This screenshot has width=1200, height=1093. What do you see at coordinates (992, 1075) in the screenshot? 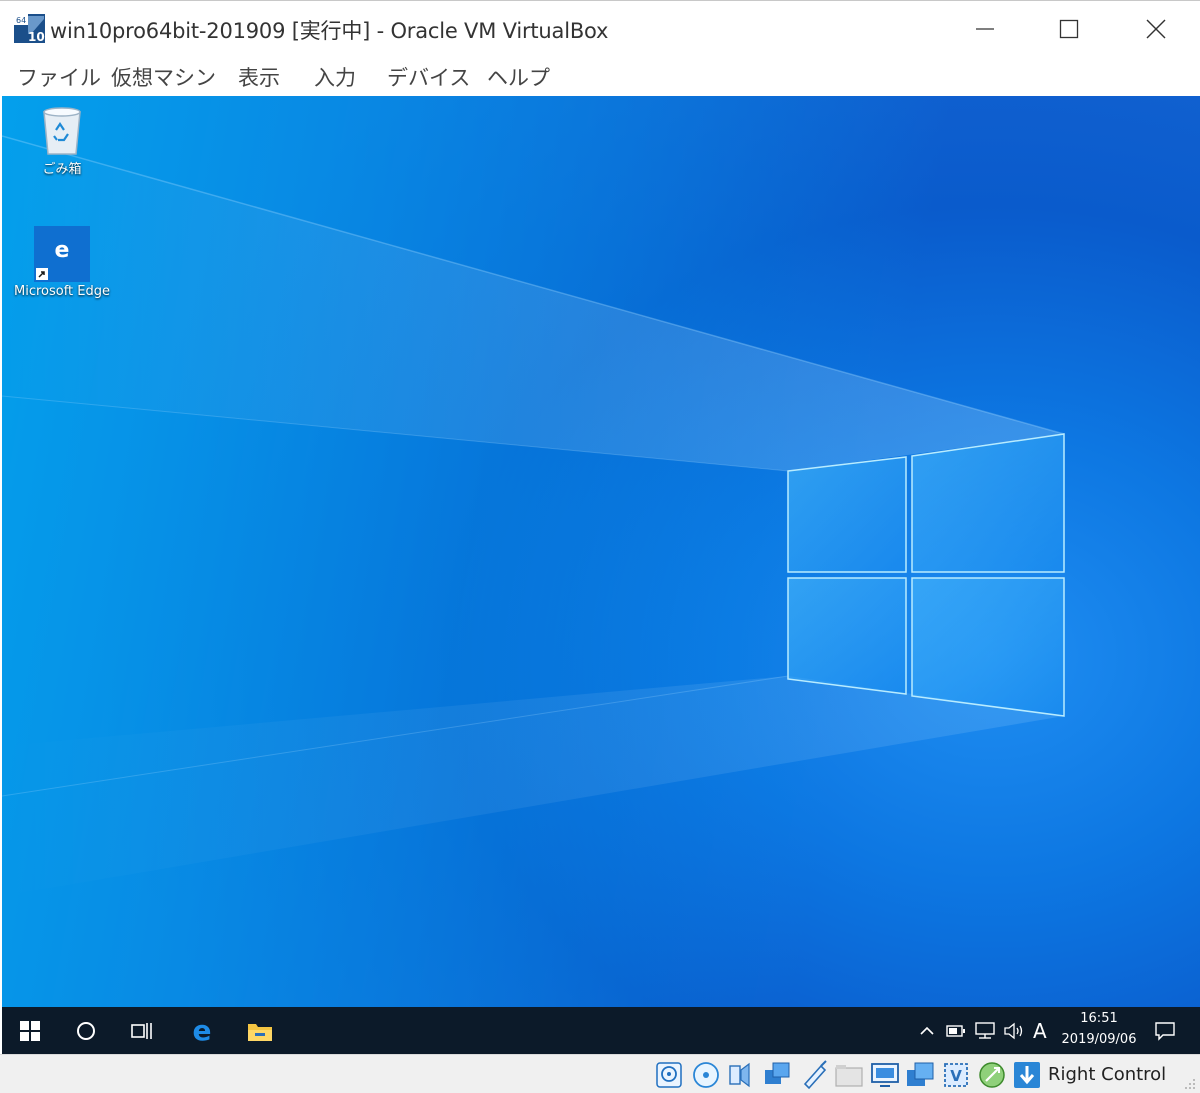
I see `mouse-integration-icon` at bounding box center [992, 1075].